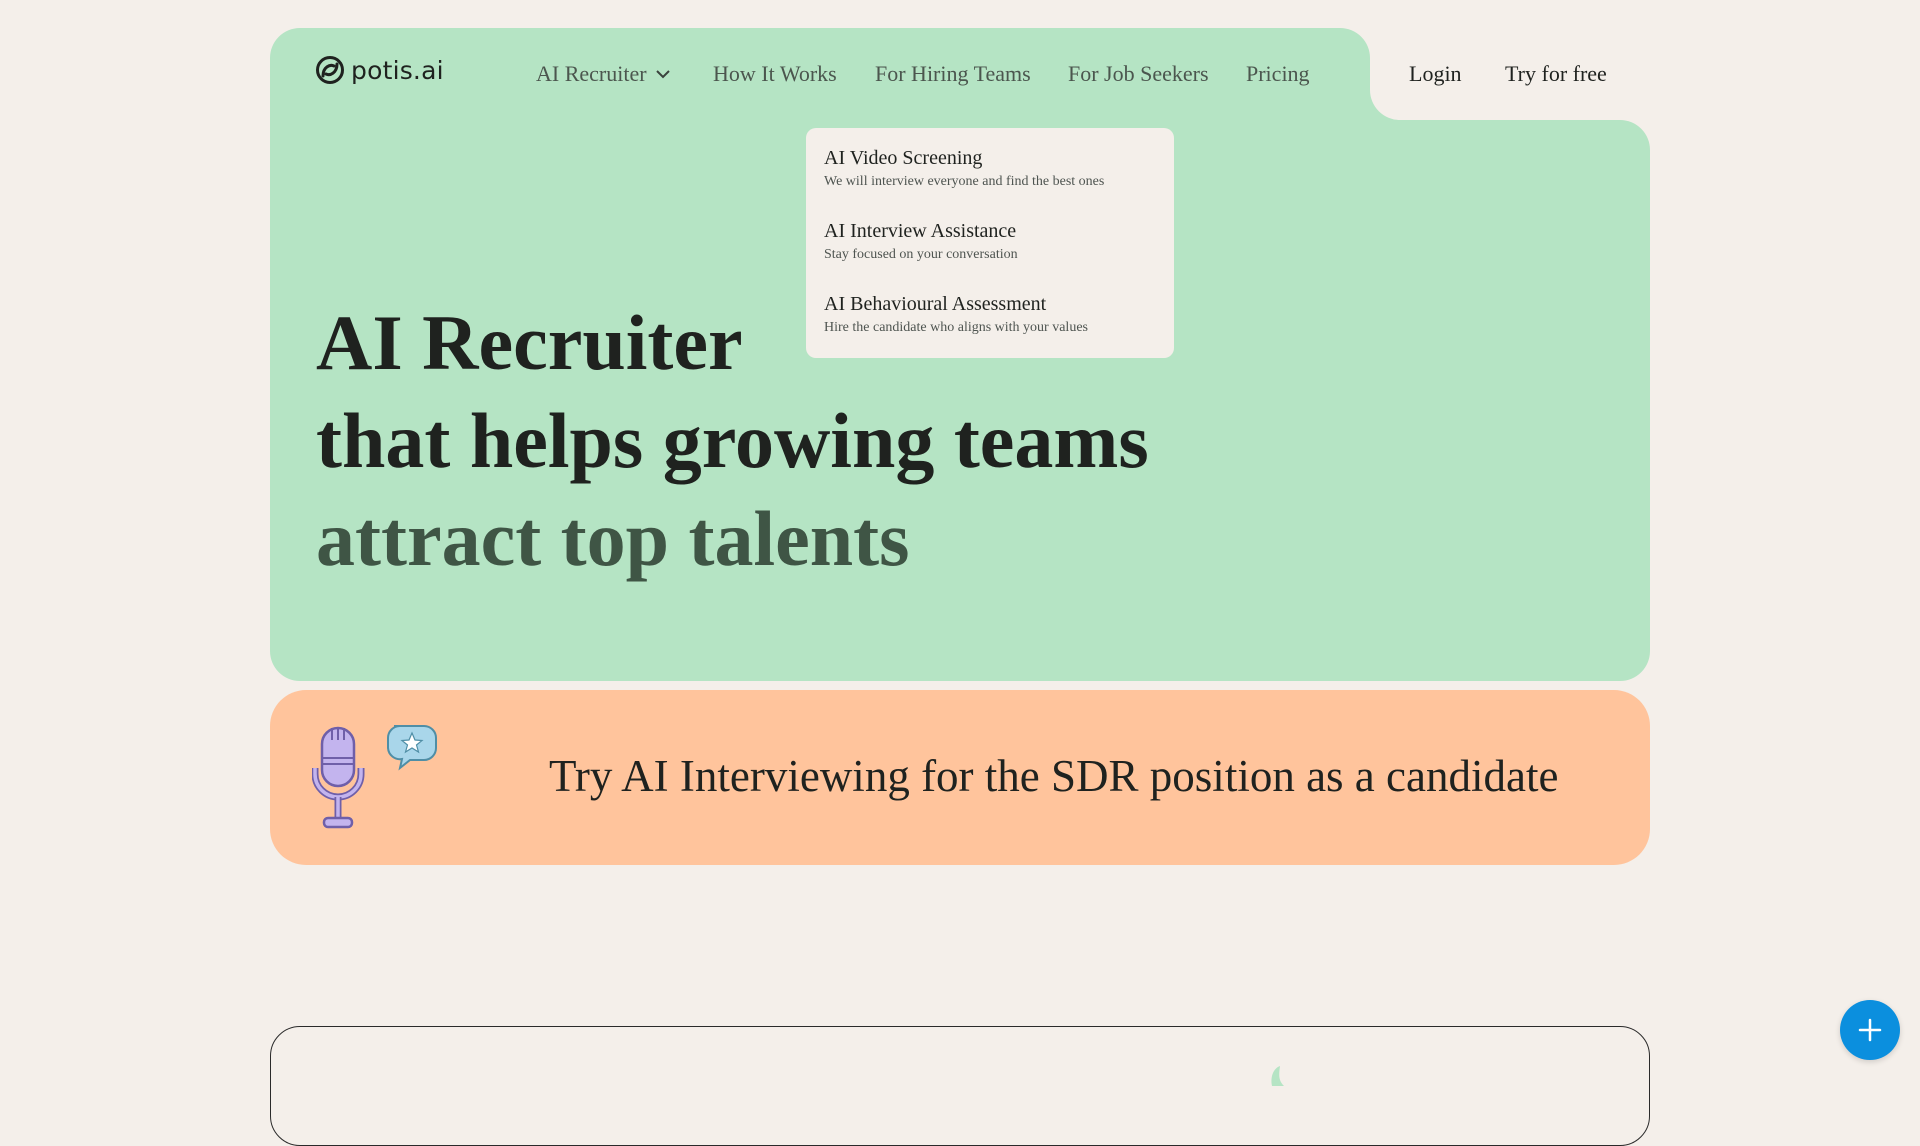 The image size is (1920, 1146). I want to click on nav-item-for-job-seekers: For Job Seekers, so click(1138, 74).